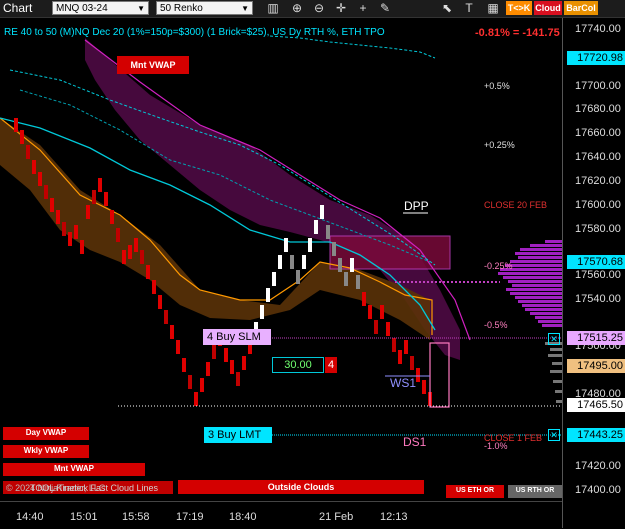  What do you see at coordinates (596, 405) in the screenshot?
I see `price-tag: 17465.50` at bounding box center [596, 405].